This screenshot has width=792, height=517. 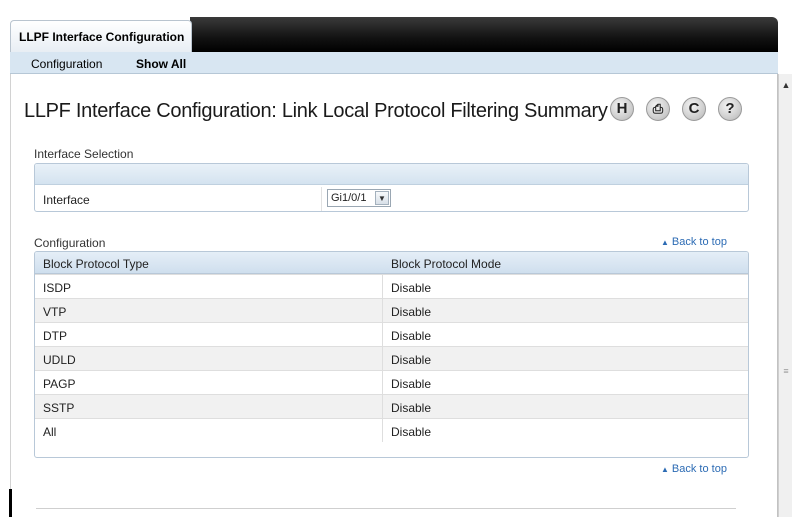 I want to click on table-row: UDLD Disable, so click(x=391, y=358).